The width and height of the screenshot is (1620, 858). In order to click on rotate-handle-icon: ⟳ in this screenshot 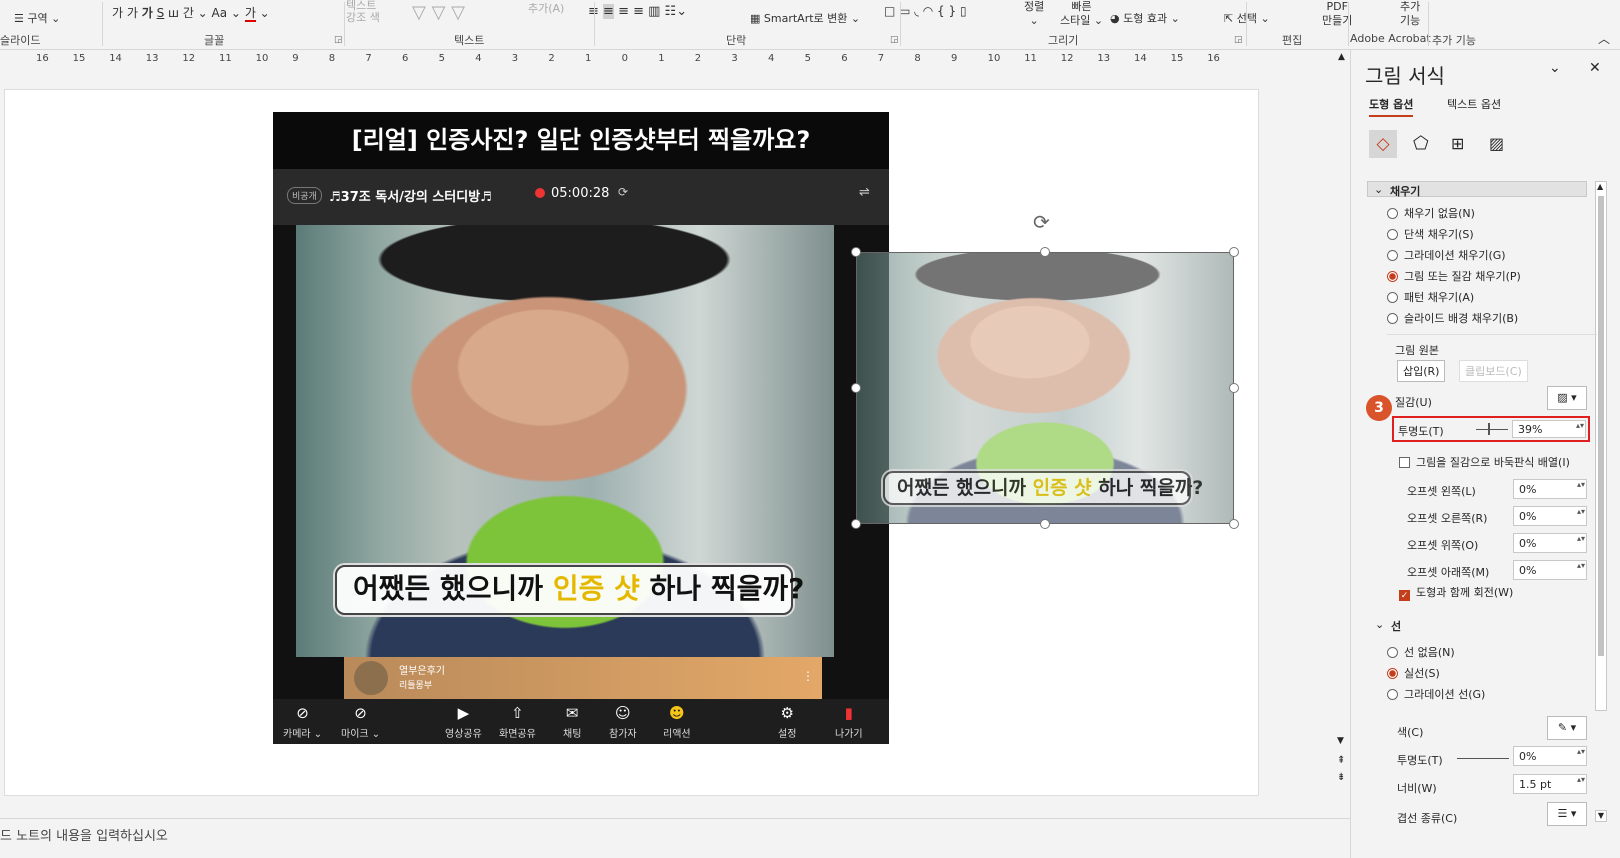, I will do `click(1041, 222)`.